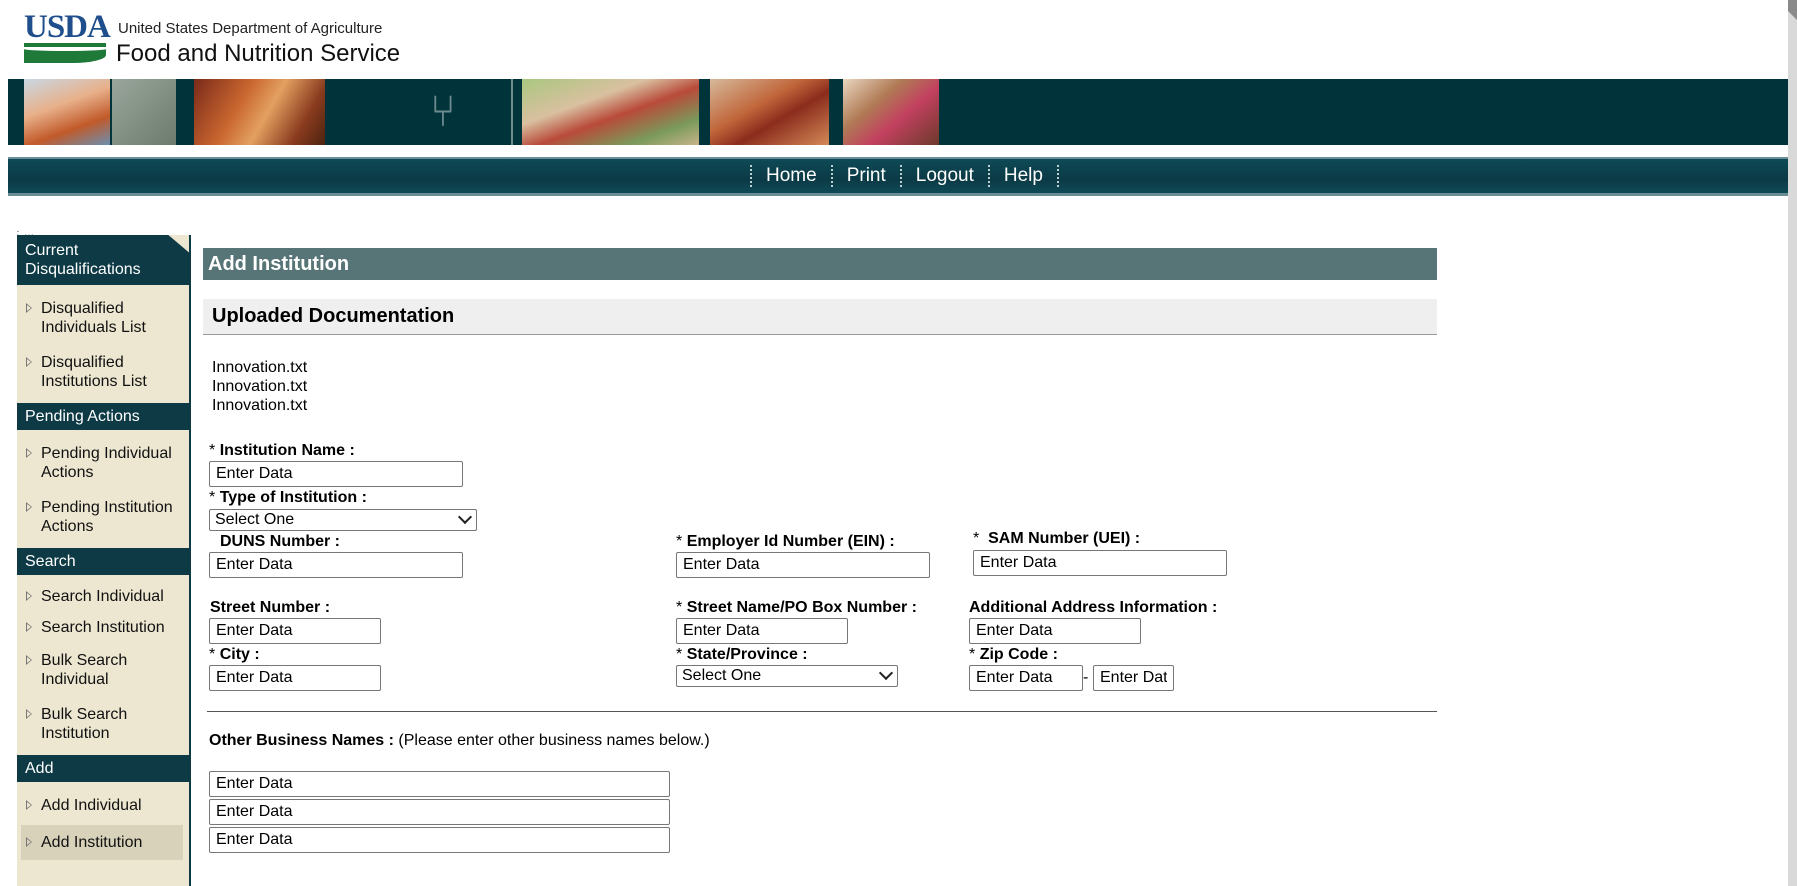 This screenshot has height=886, width=1797. I want to click on window-left-edge, so click(4, 443).